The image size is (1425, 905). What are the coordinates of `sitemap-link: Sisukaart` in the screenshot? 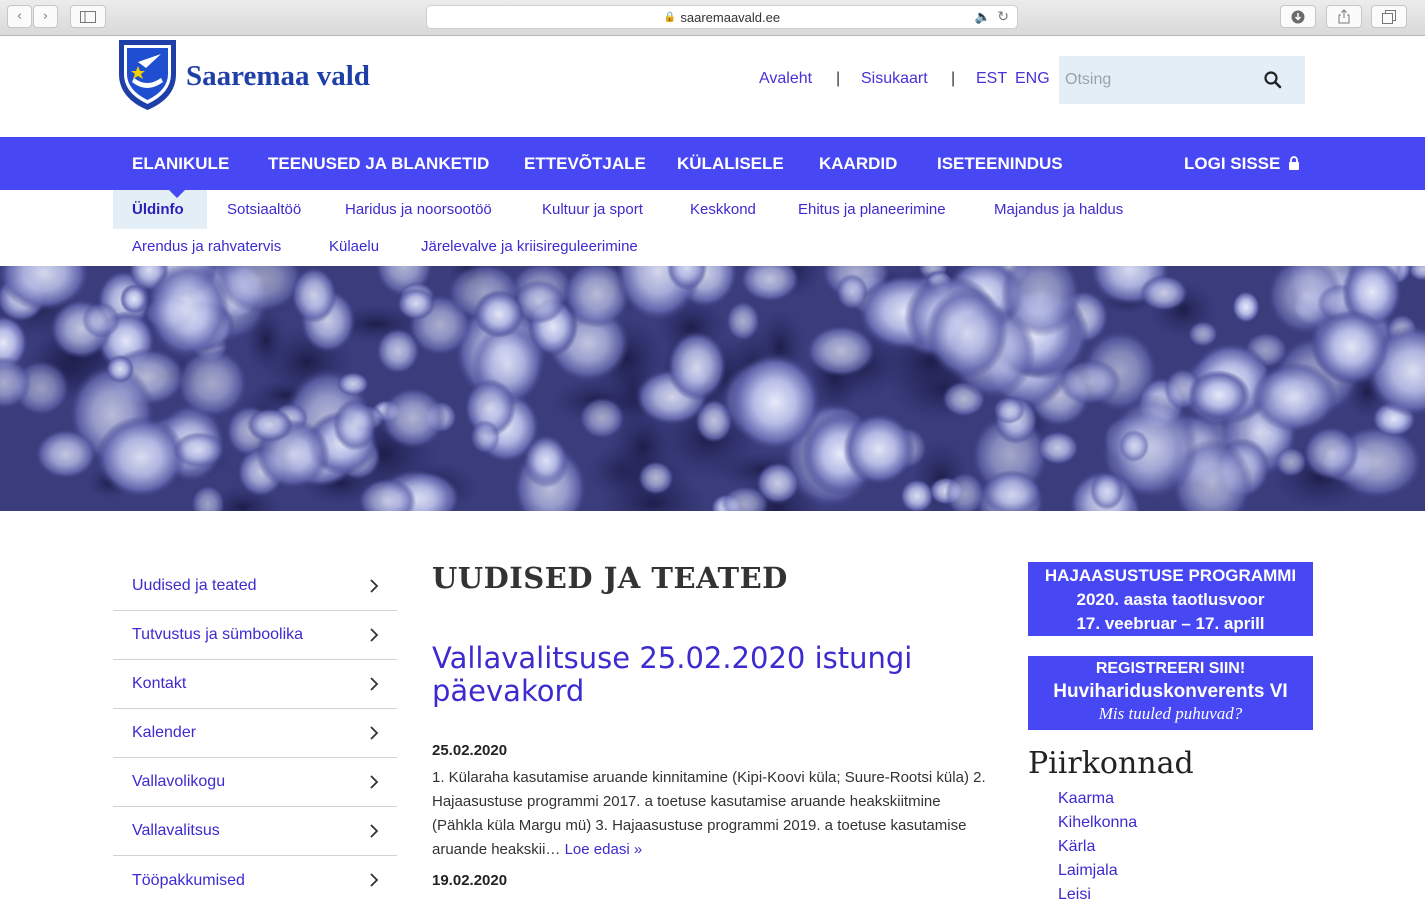 It's located at (894, 79).